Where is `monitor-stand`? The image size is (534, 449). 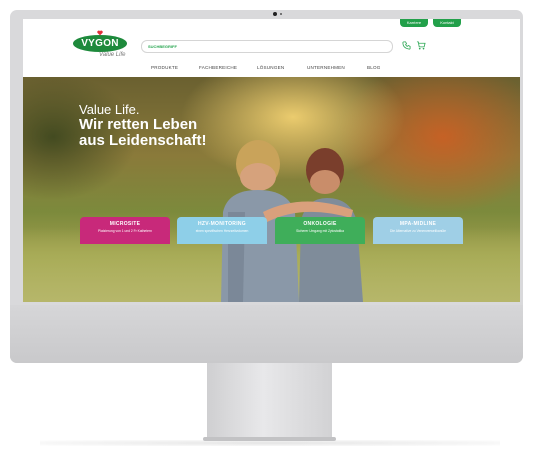
monitor-stand is located at coordinates (269, 401).